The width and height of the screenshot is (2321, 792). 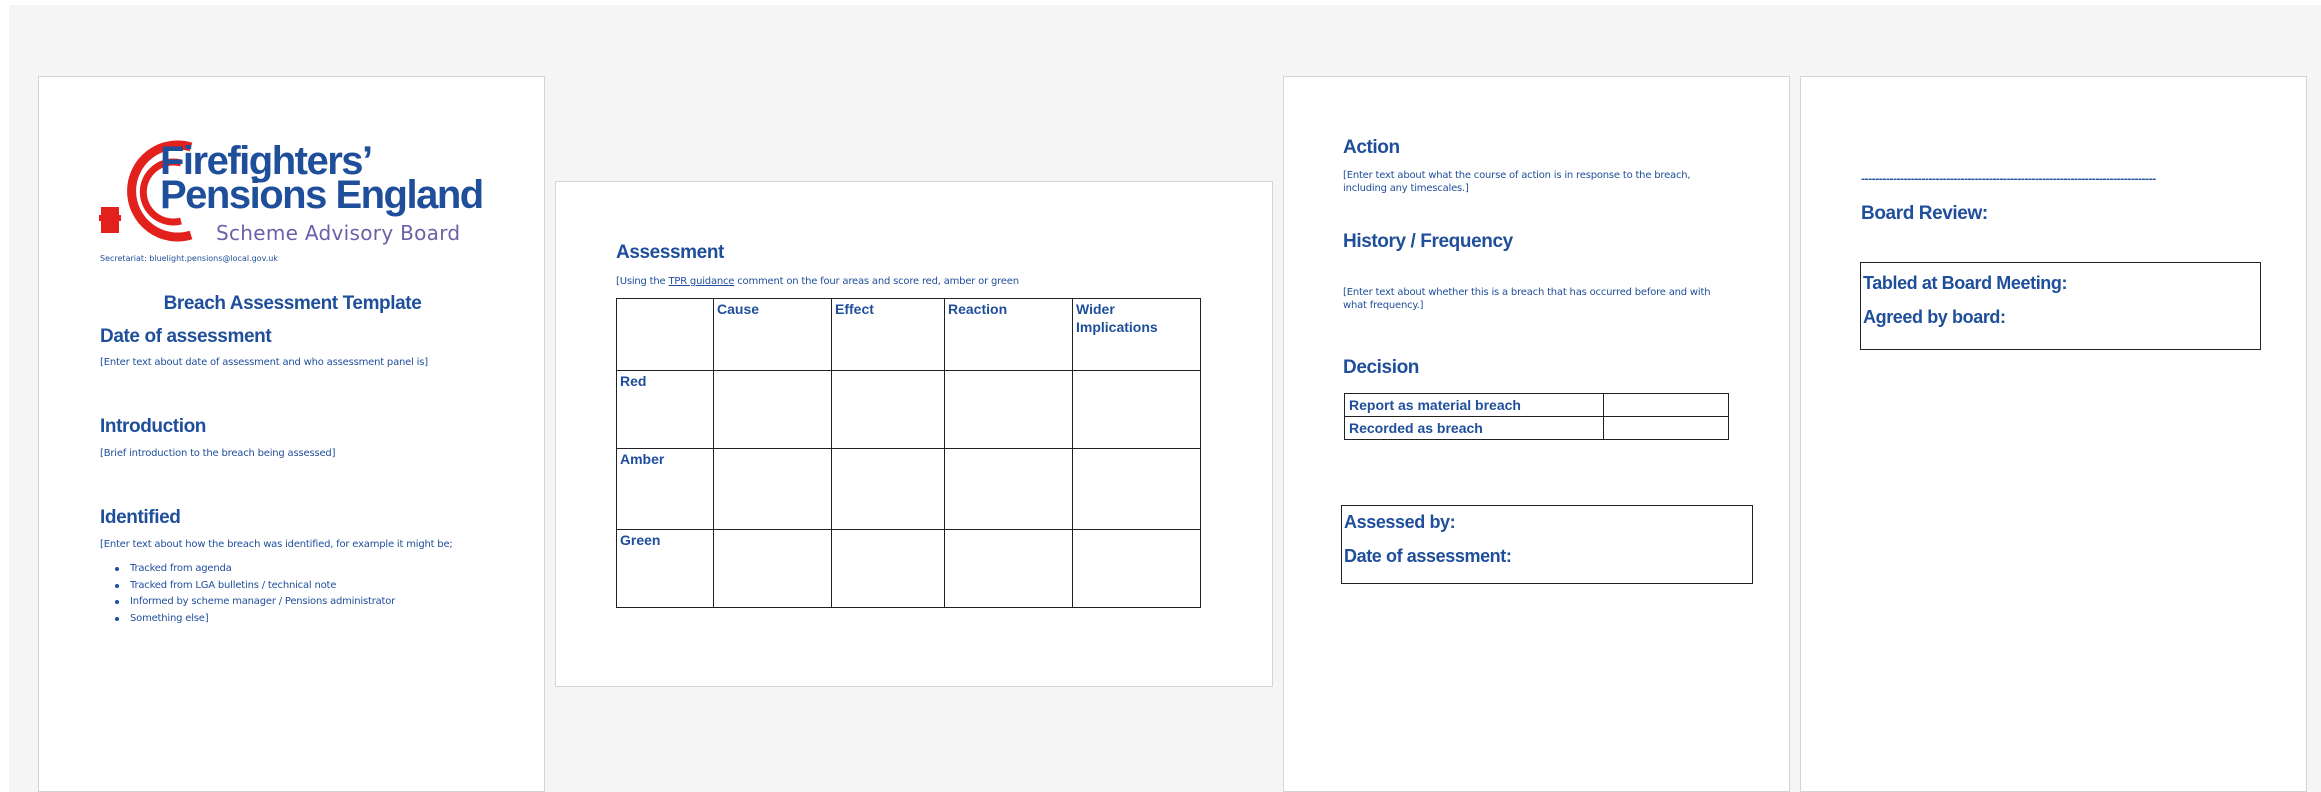 What do you see at coordinates (665, 489) in the screenshot?
I see `row-label-cell: Amber` at bounding box center [665, 489].